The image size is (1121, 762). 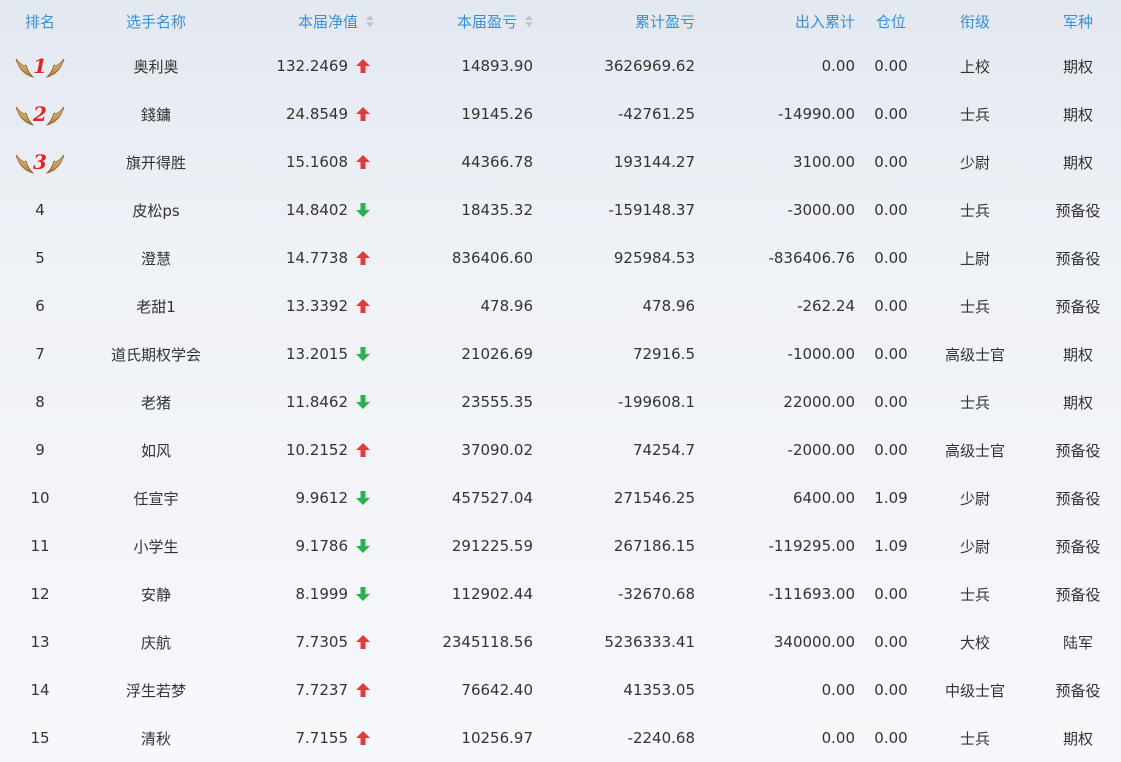 I want to click on in-out-total: 0.00, so click(x=838, y=66).